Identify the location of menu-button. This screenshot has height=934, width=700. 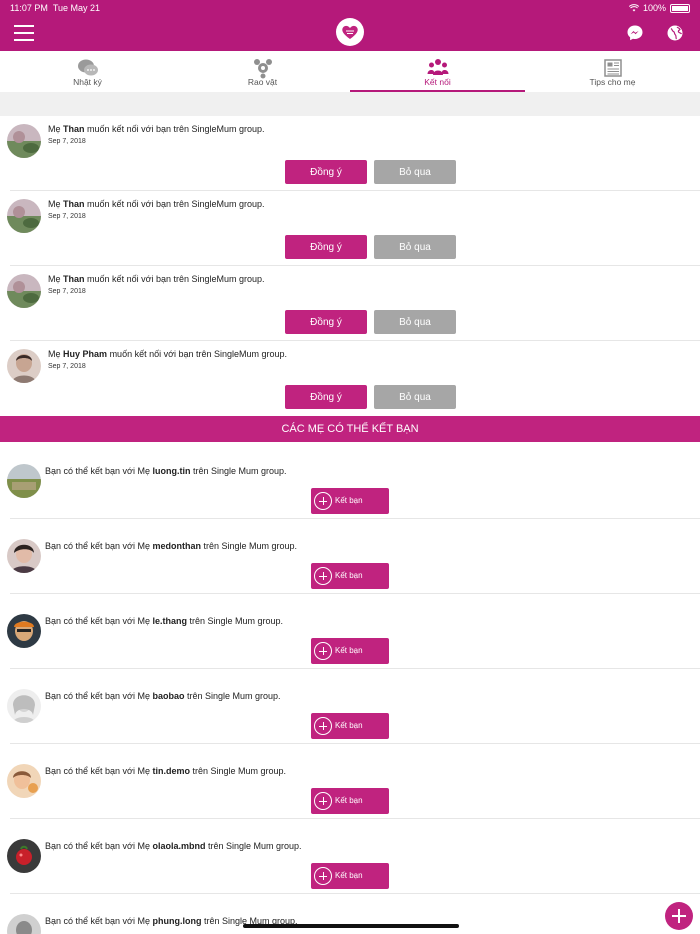
(24, 33).